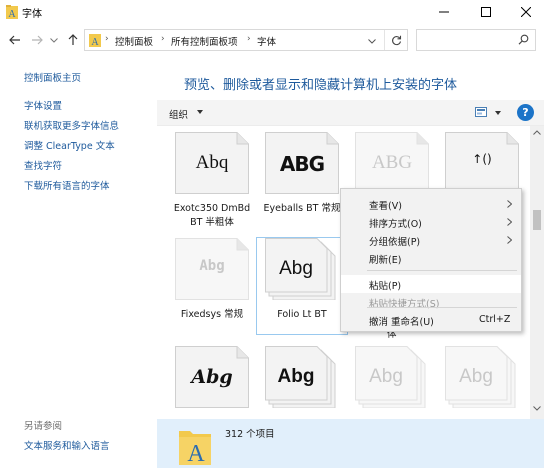  I want to click on menu-refresh: 刷新(E), so click(431, 258).